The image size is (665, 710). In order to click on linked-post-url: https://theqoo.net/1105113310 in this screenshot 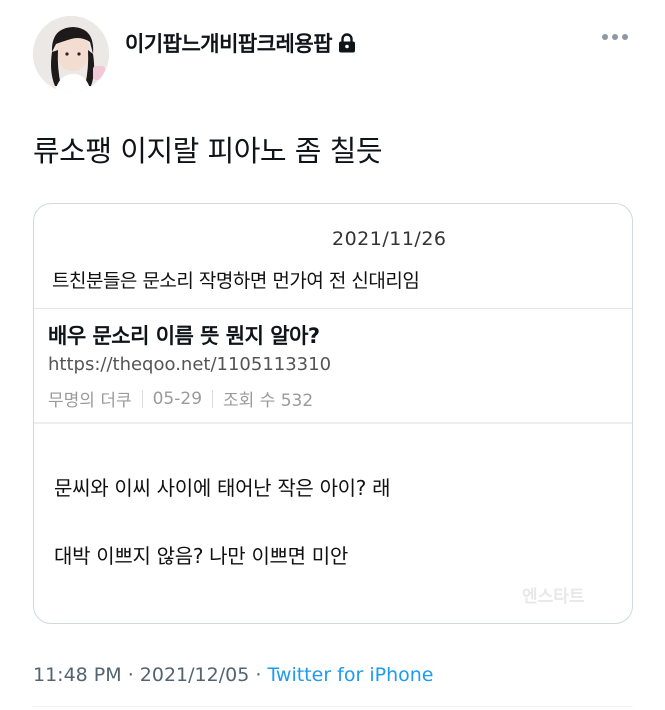, I will do `click(190, 364)`.